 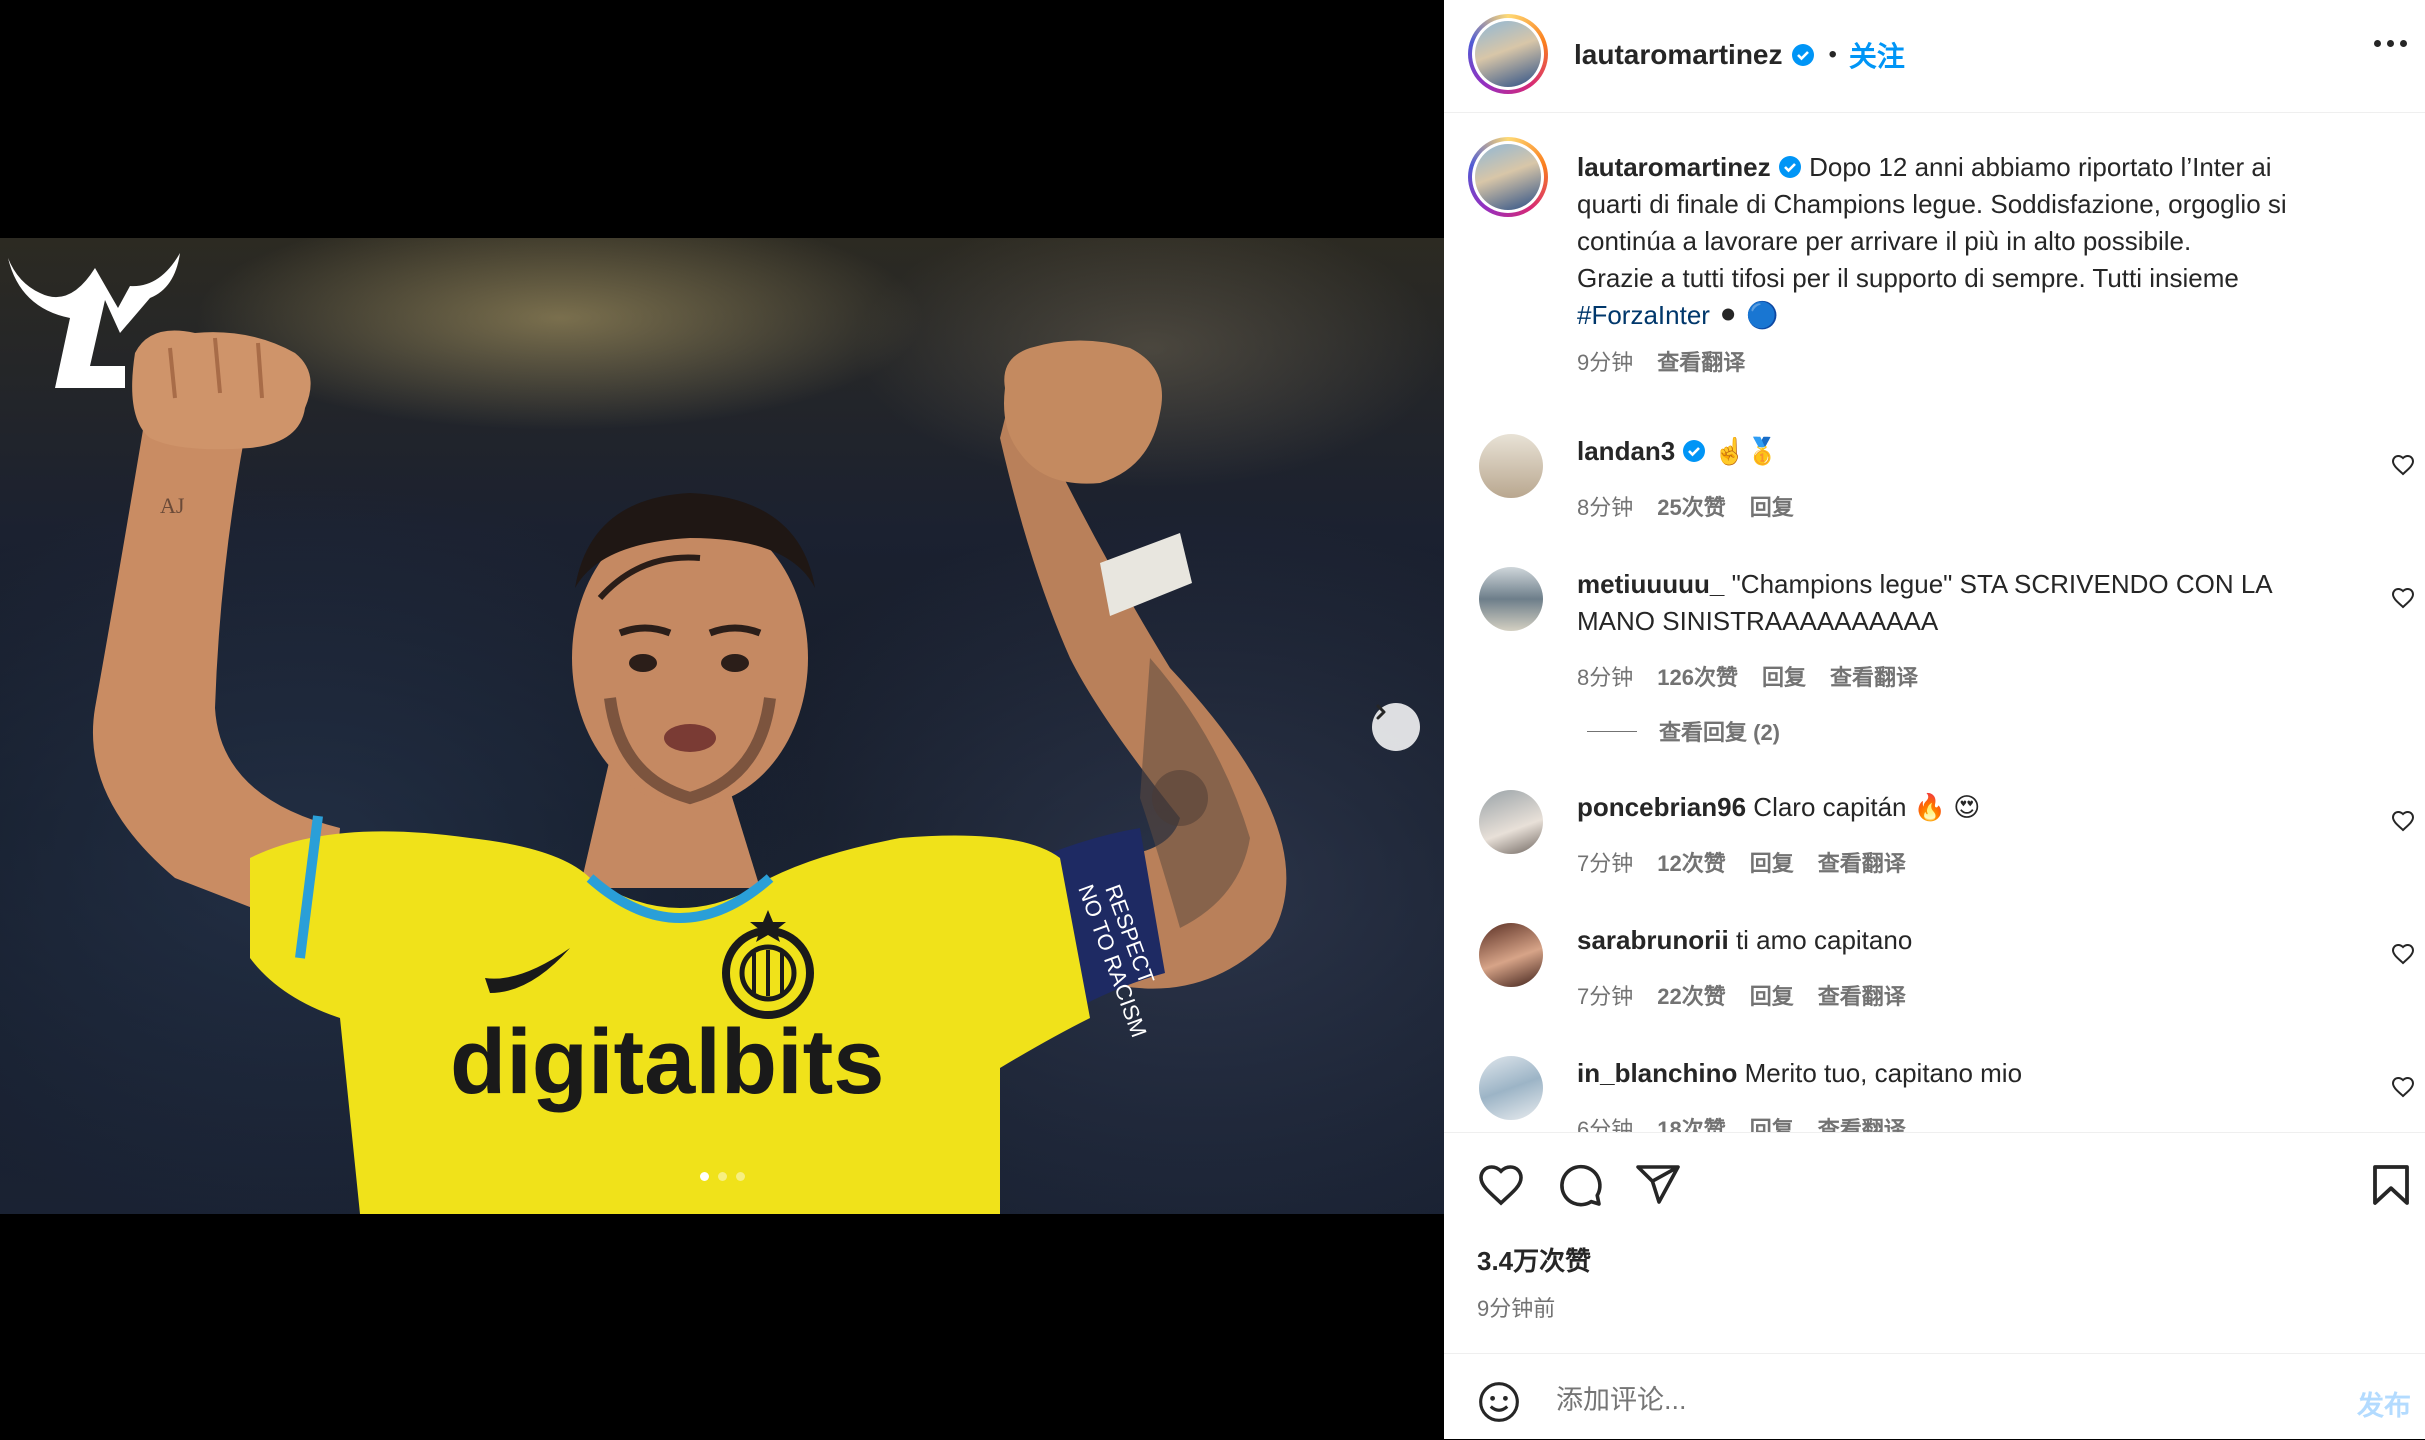 What do you see at coordinates (1653, 940) in the screenshot?
I see `comment-username: sarabrunorii` at bounding box center [1653, 940].